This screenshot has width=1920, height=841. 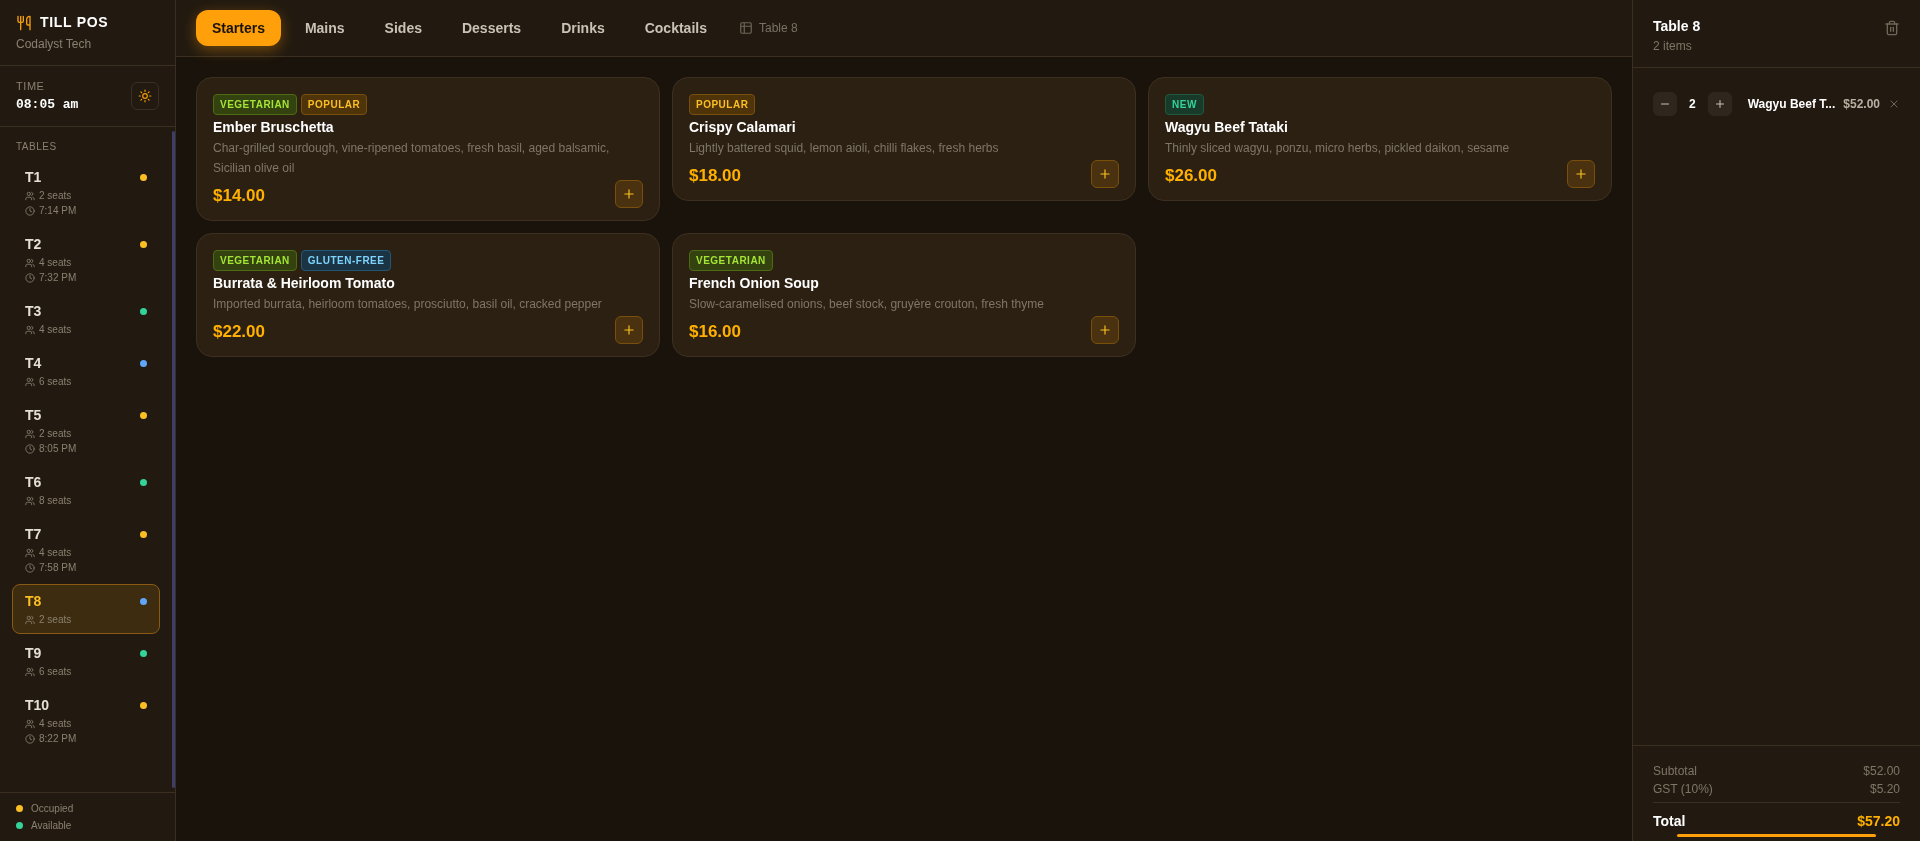 I want to click on table-item: T1 2 seats 7:14 PM, so click(x=86, y=192).